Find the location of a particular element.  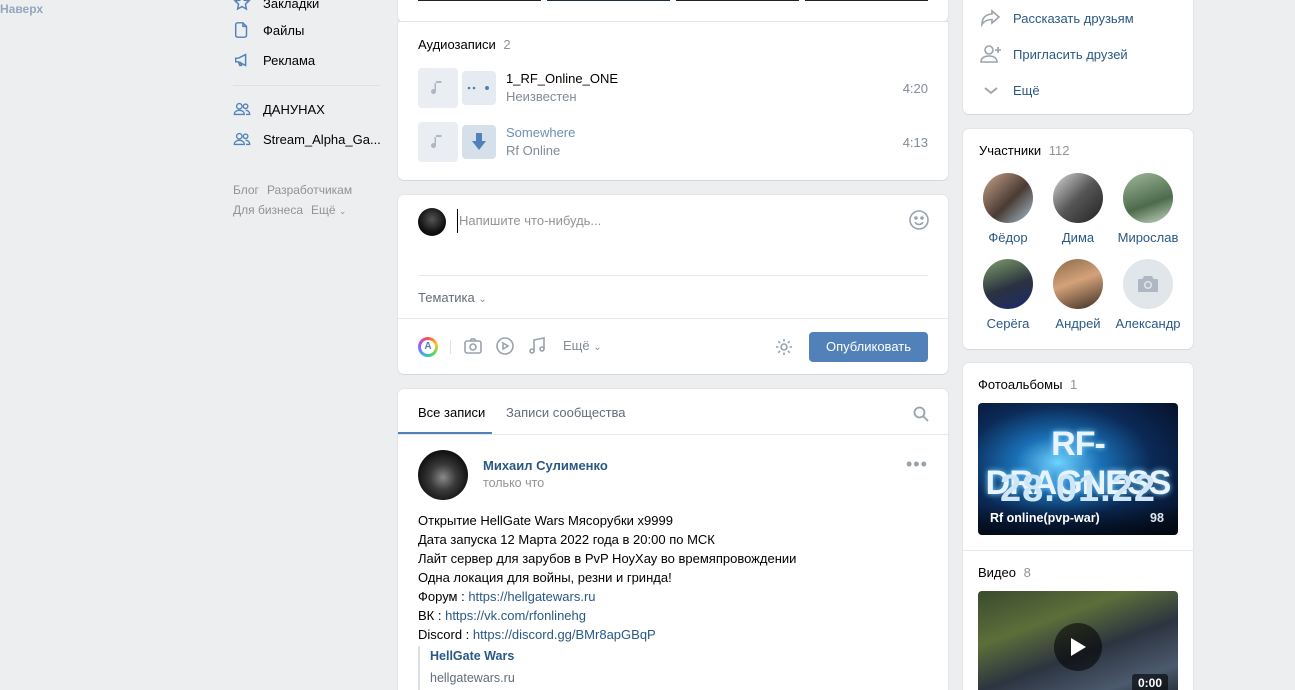

member-item: Серёга is located at coordinates (1008, 295).